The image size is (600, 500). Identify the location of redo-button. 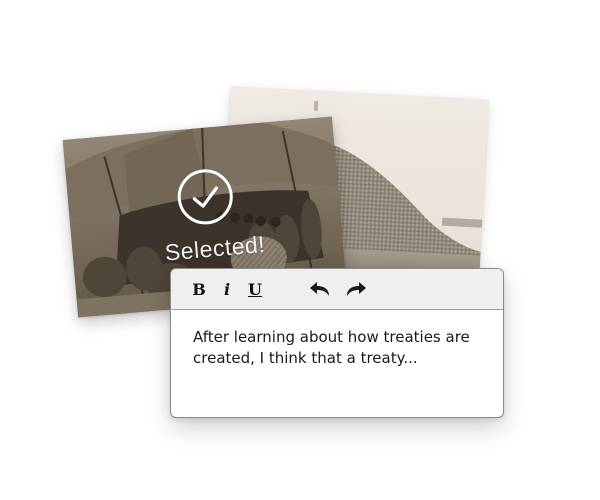
(356, 289).